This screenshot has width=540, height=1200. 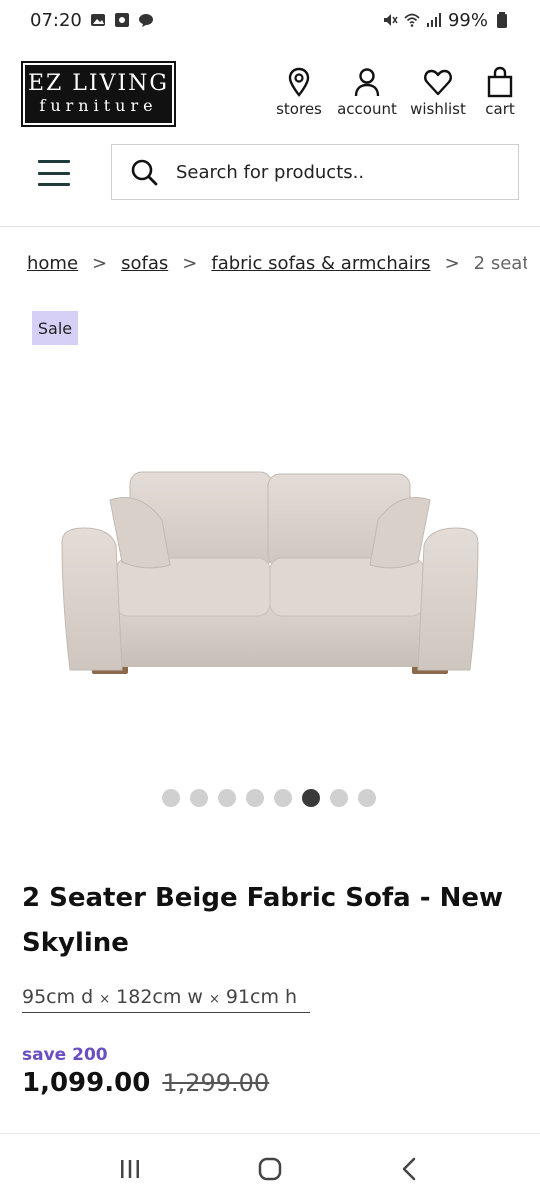 What do you see at coordinates (98, 105) in the screenshot?
I see `logo-line2: furniture` at bounding box center [98, 105].